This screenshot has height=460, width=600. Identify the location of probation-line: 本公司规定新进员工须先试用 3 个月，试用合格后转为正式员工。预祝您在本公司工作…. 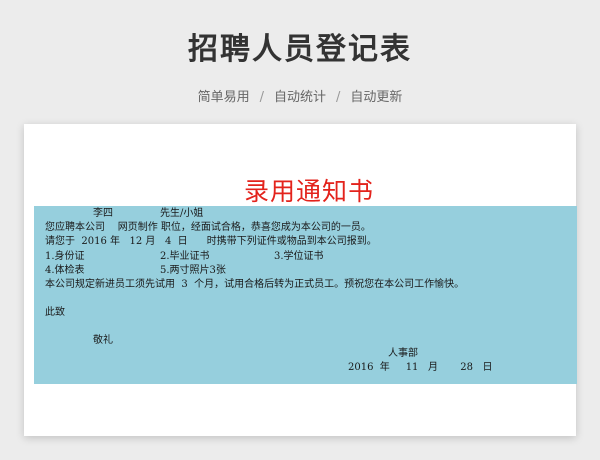
(255, 284).